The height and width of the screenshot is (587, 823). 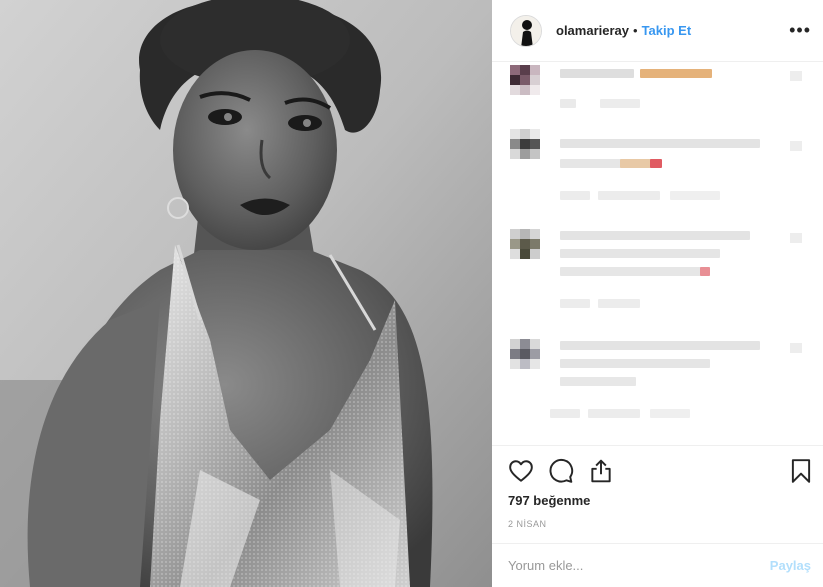 I want to click on comment-form: Paylaş, so click(x=657, y=565).